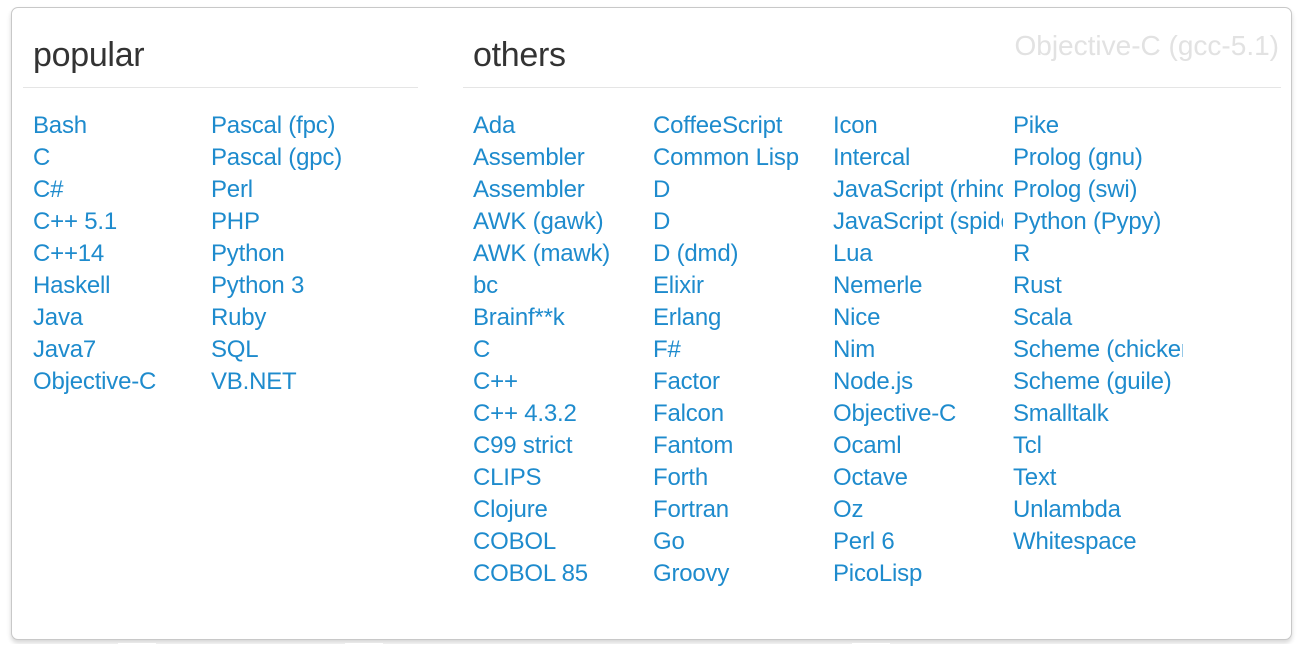 The height and width of the screenshot is (666, 1302). What do you see at coordinates (733, 126) in the screenshot?
I see `language-link: CoffeeScript` at bounding box center [733, 126].